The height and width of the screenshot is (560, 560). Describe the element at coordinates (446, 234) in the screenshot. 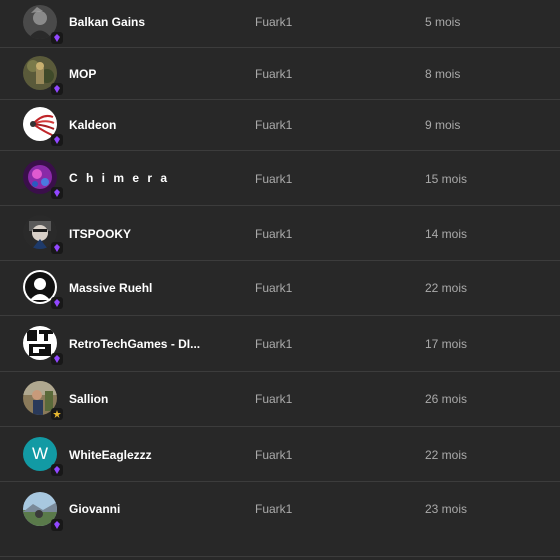

I see `sub-duration: 14 mois` at that location.